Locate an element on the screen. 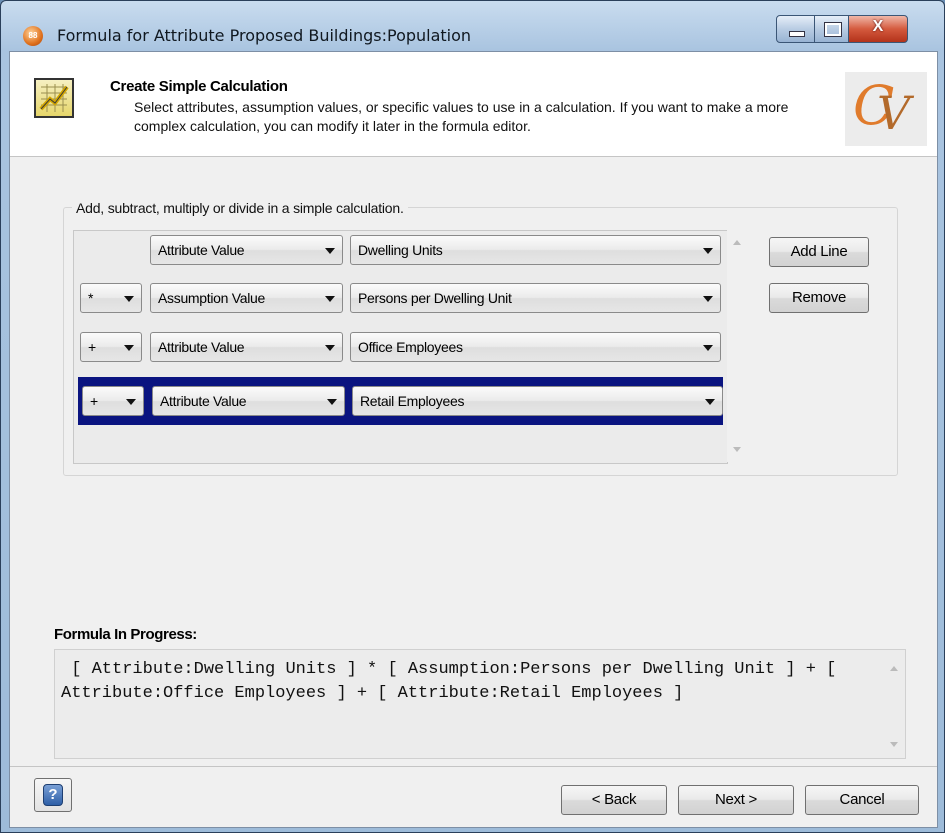 Image resolution: width=945 pixels, height=833 pixels. close-icon: X is located at coordinates (878, 26).